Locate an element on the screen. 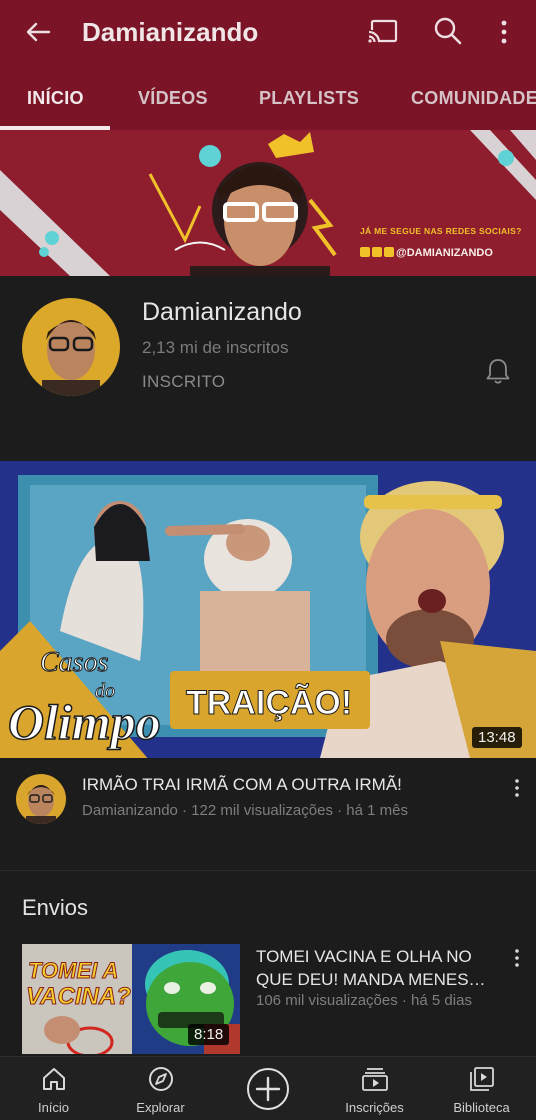 This screenshot has width=536, height=1120. channel-title: Damianizando is located at coordinates (170, 32).